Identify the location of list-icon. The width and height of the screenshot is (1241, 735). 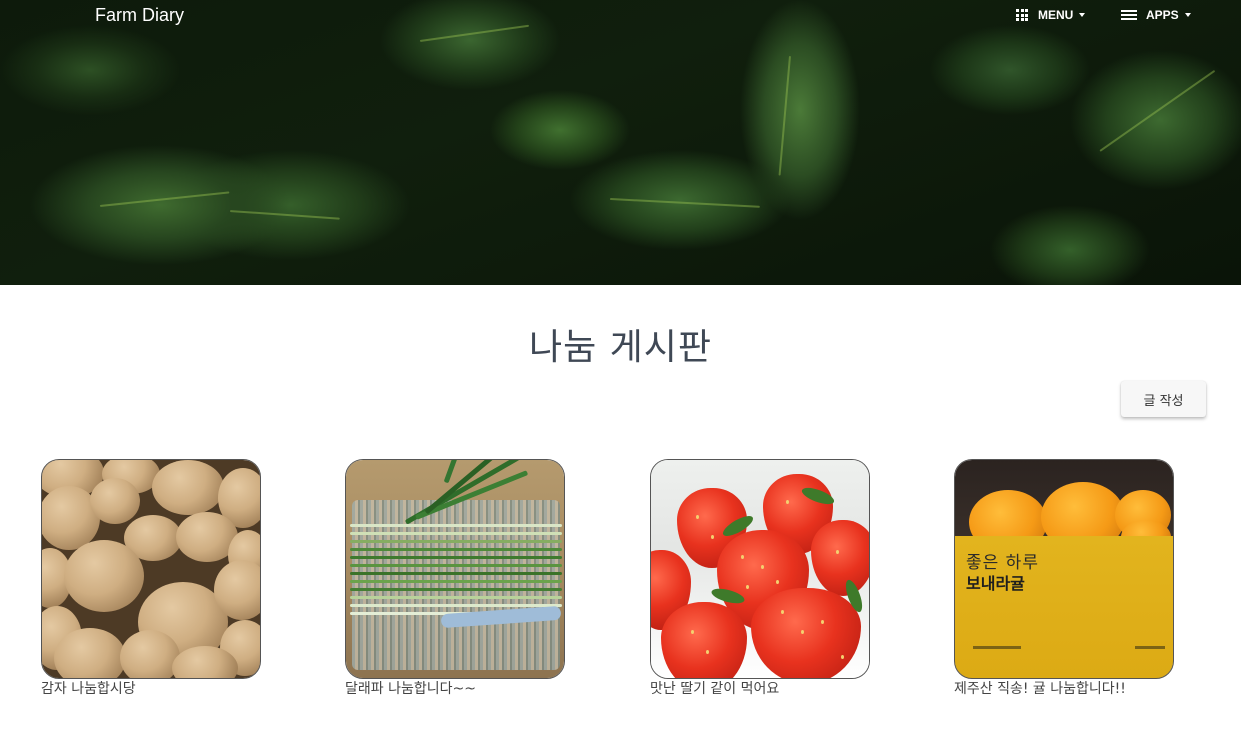
(1129, 15).